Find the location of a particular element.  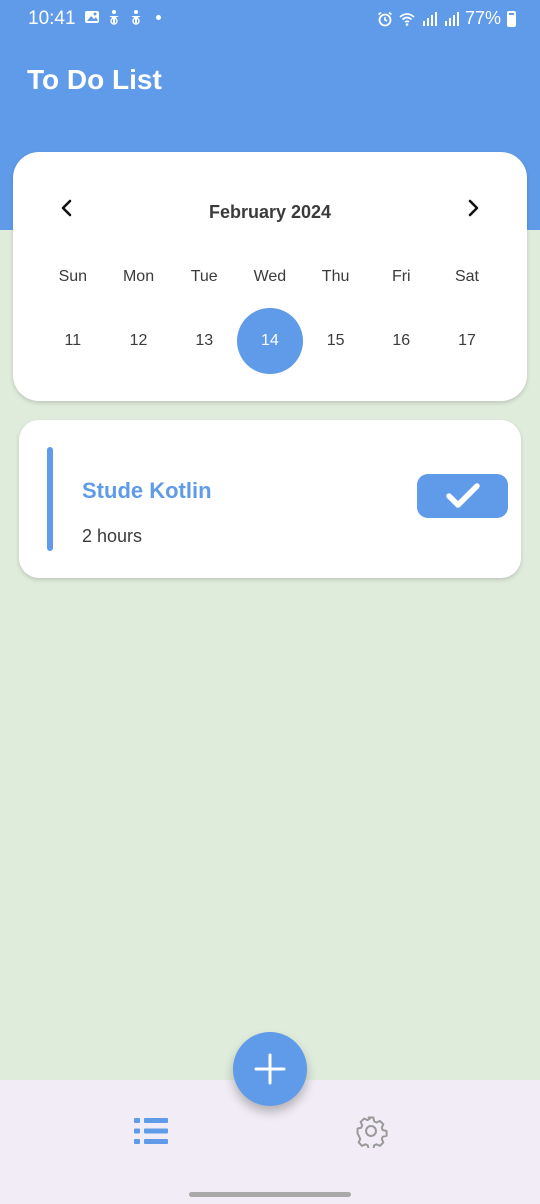

weekday-label: Sat is located at coordinates (466, 276).